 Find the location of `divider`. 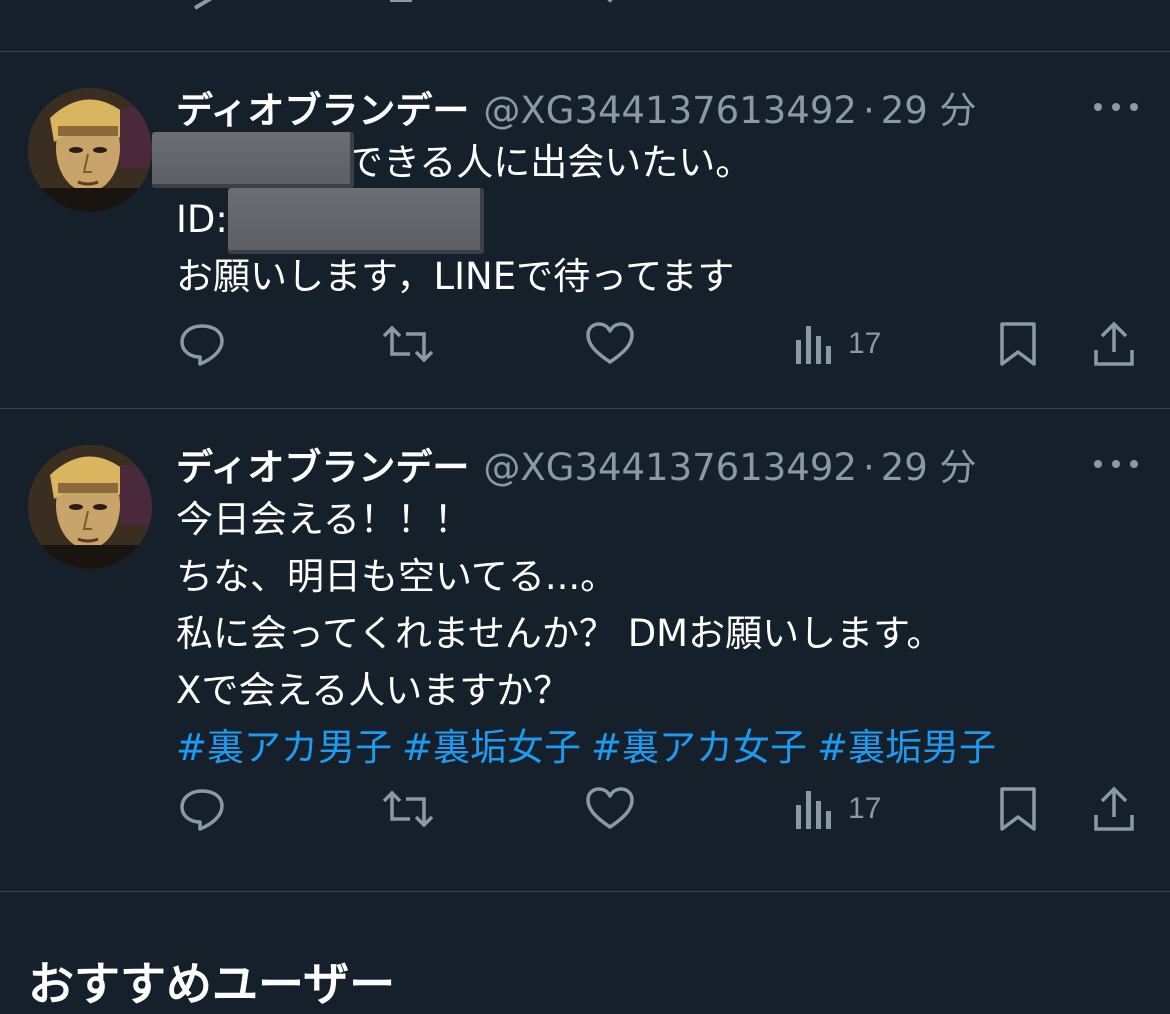

divider is located at coordinates (585, 891).